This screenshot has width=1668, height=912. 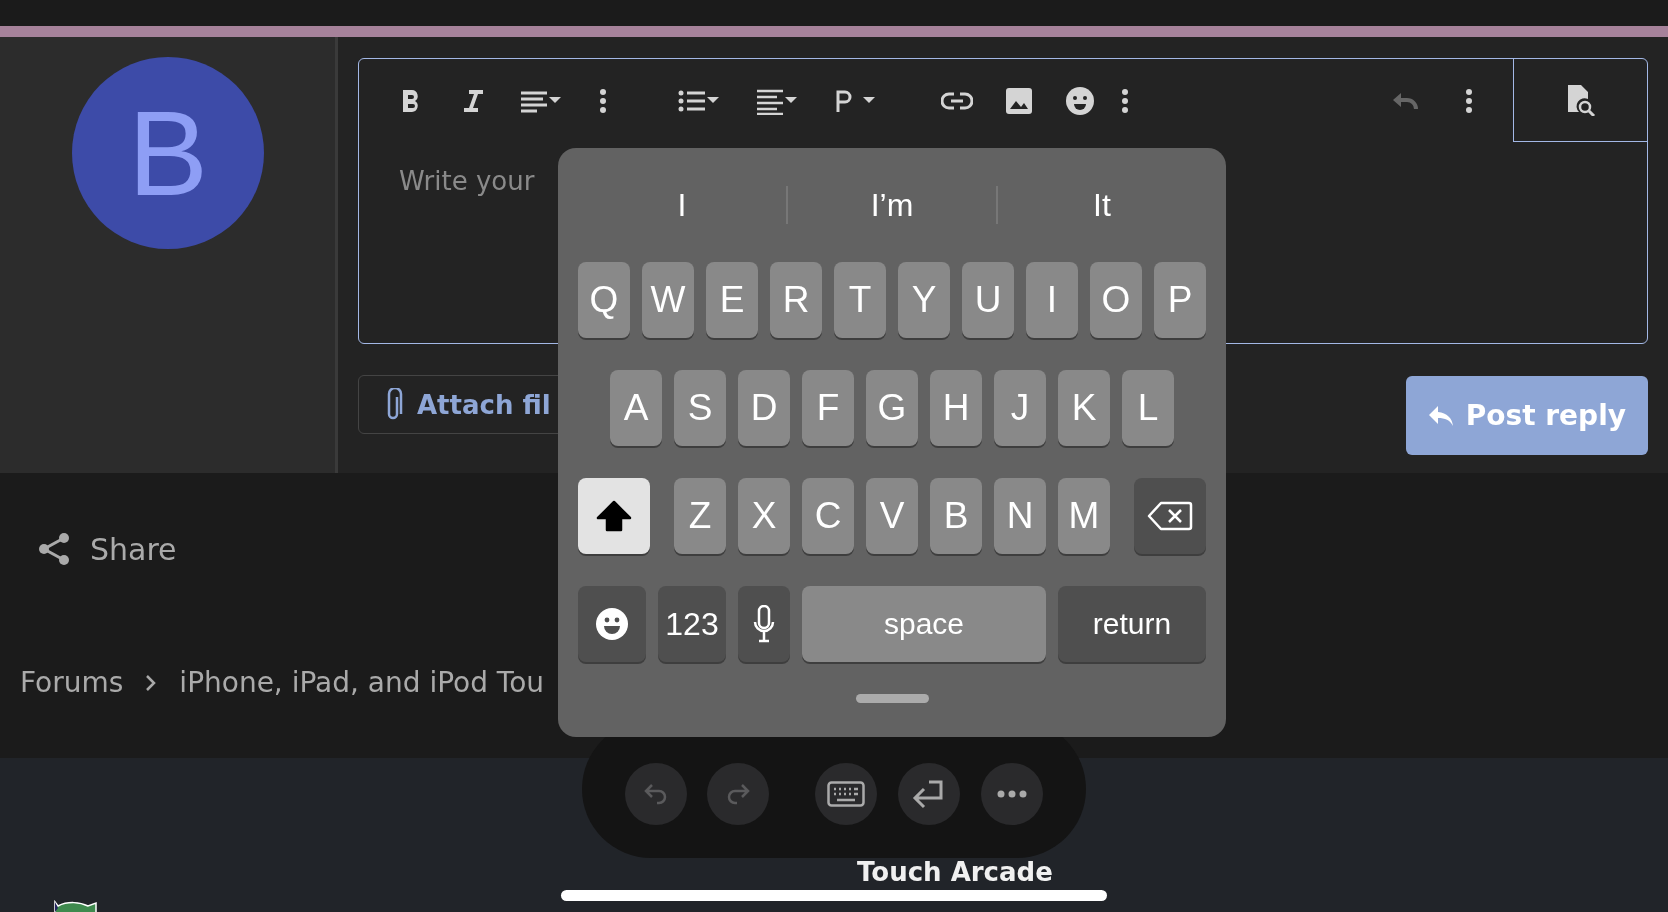 I want to click on share-link: Share, so click(x=133, y=549).